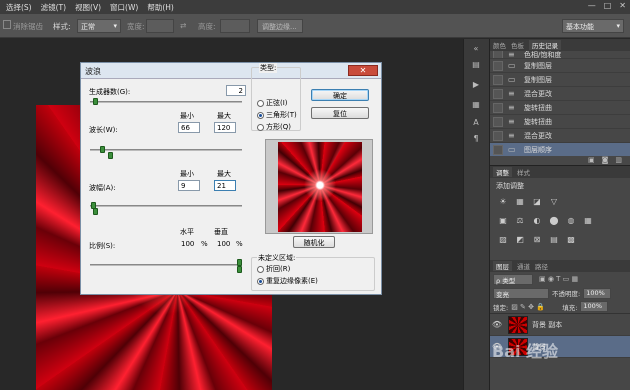 This screenshot has height=390, width=630. What do you see at coordinates (340, 113) in the screenshot?
I see `reset-button: 复位` at bounding box center [340, 113].